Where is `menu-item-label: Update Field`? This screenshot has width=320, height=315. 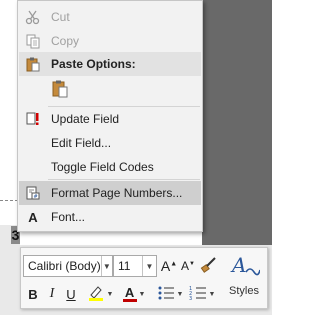 menu-item-label: Update Field is located at coordinates (85, 119).